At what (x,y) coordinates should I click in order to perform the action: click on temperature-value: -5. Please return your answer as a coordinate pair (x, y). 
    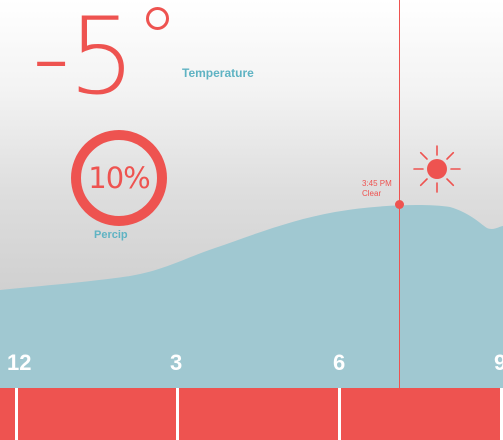
    Looking at the image, I should click on (84, 59).